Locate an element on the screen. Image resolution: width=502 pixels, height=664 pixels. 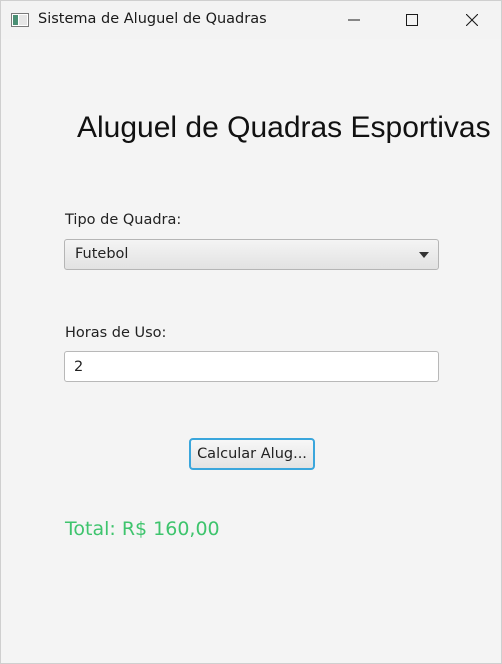
title-bar: Sistema de Aluguel de Quadras is located at coordinates (251, 20).